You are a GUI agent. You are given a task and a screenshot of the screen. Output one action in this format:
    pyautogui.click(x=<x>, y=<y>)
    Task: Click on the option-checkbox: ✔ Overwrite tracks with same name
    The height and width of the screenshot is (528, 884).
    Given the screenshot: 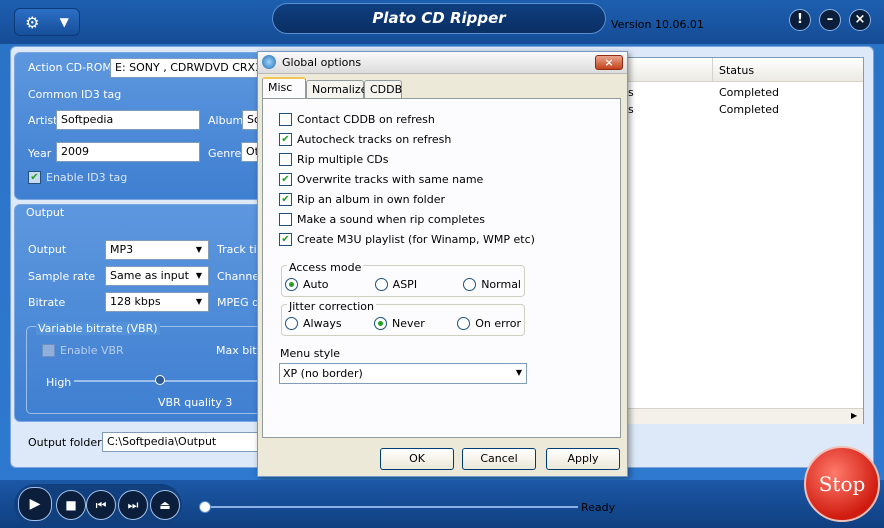 What is the action you would take?
    pyautogui.click(x=407, y=179)
    